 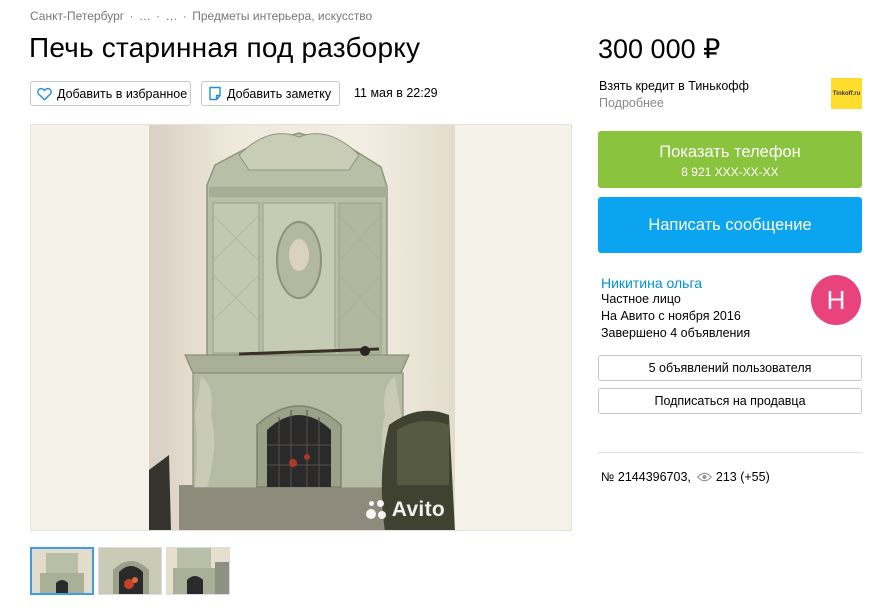 I want to click on thumbnail-2-image, so click(x=130, y=571).